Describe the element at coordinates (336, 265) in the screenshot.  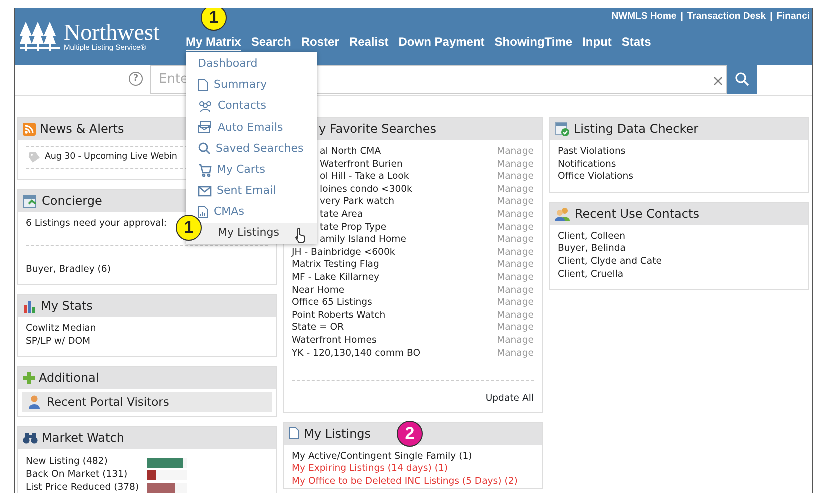
I see `saved-search-link: Matrix Testing Flag` at that location.